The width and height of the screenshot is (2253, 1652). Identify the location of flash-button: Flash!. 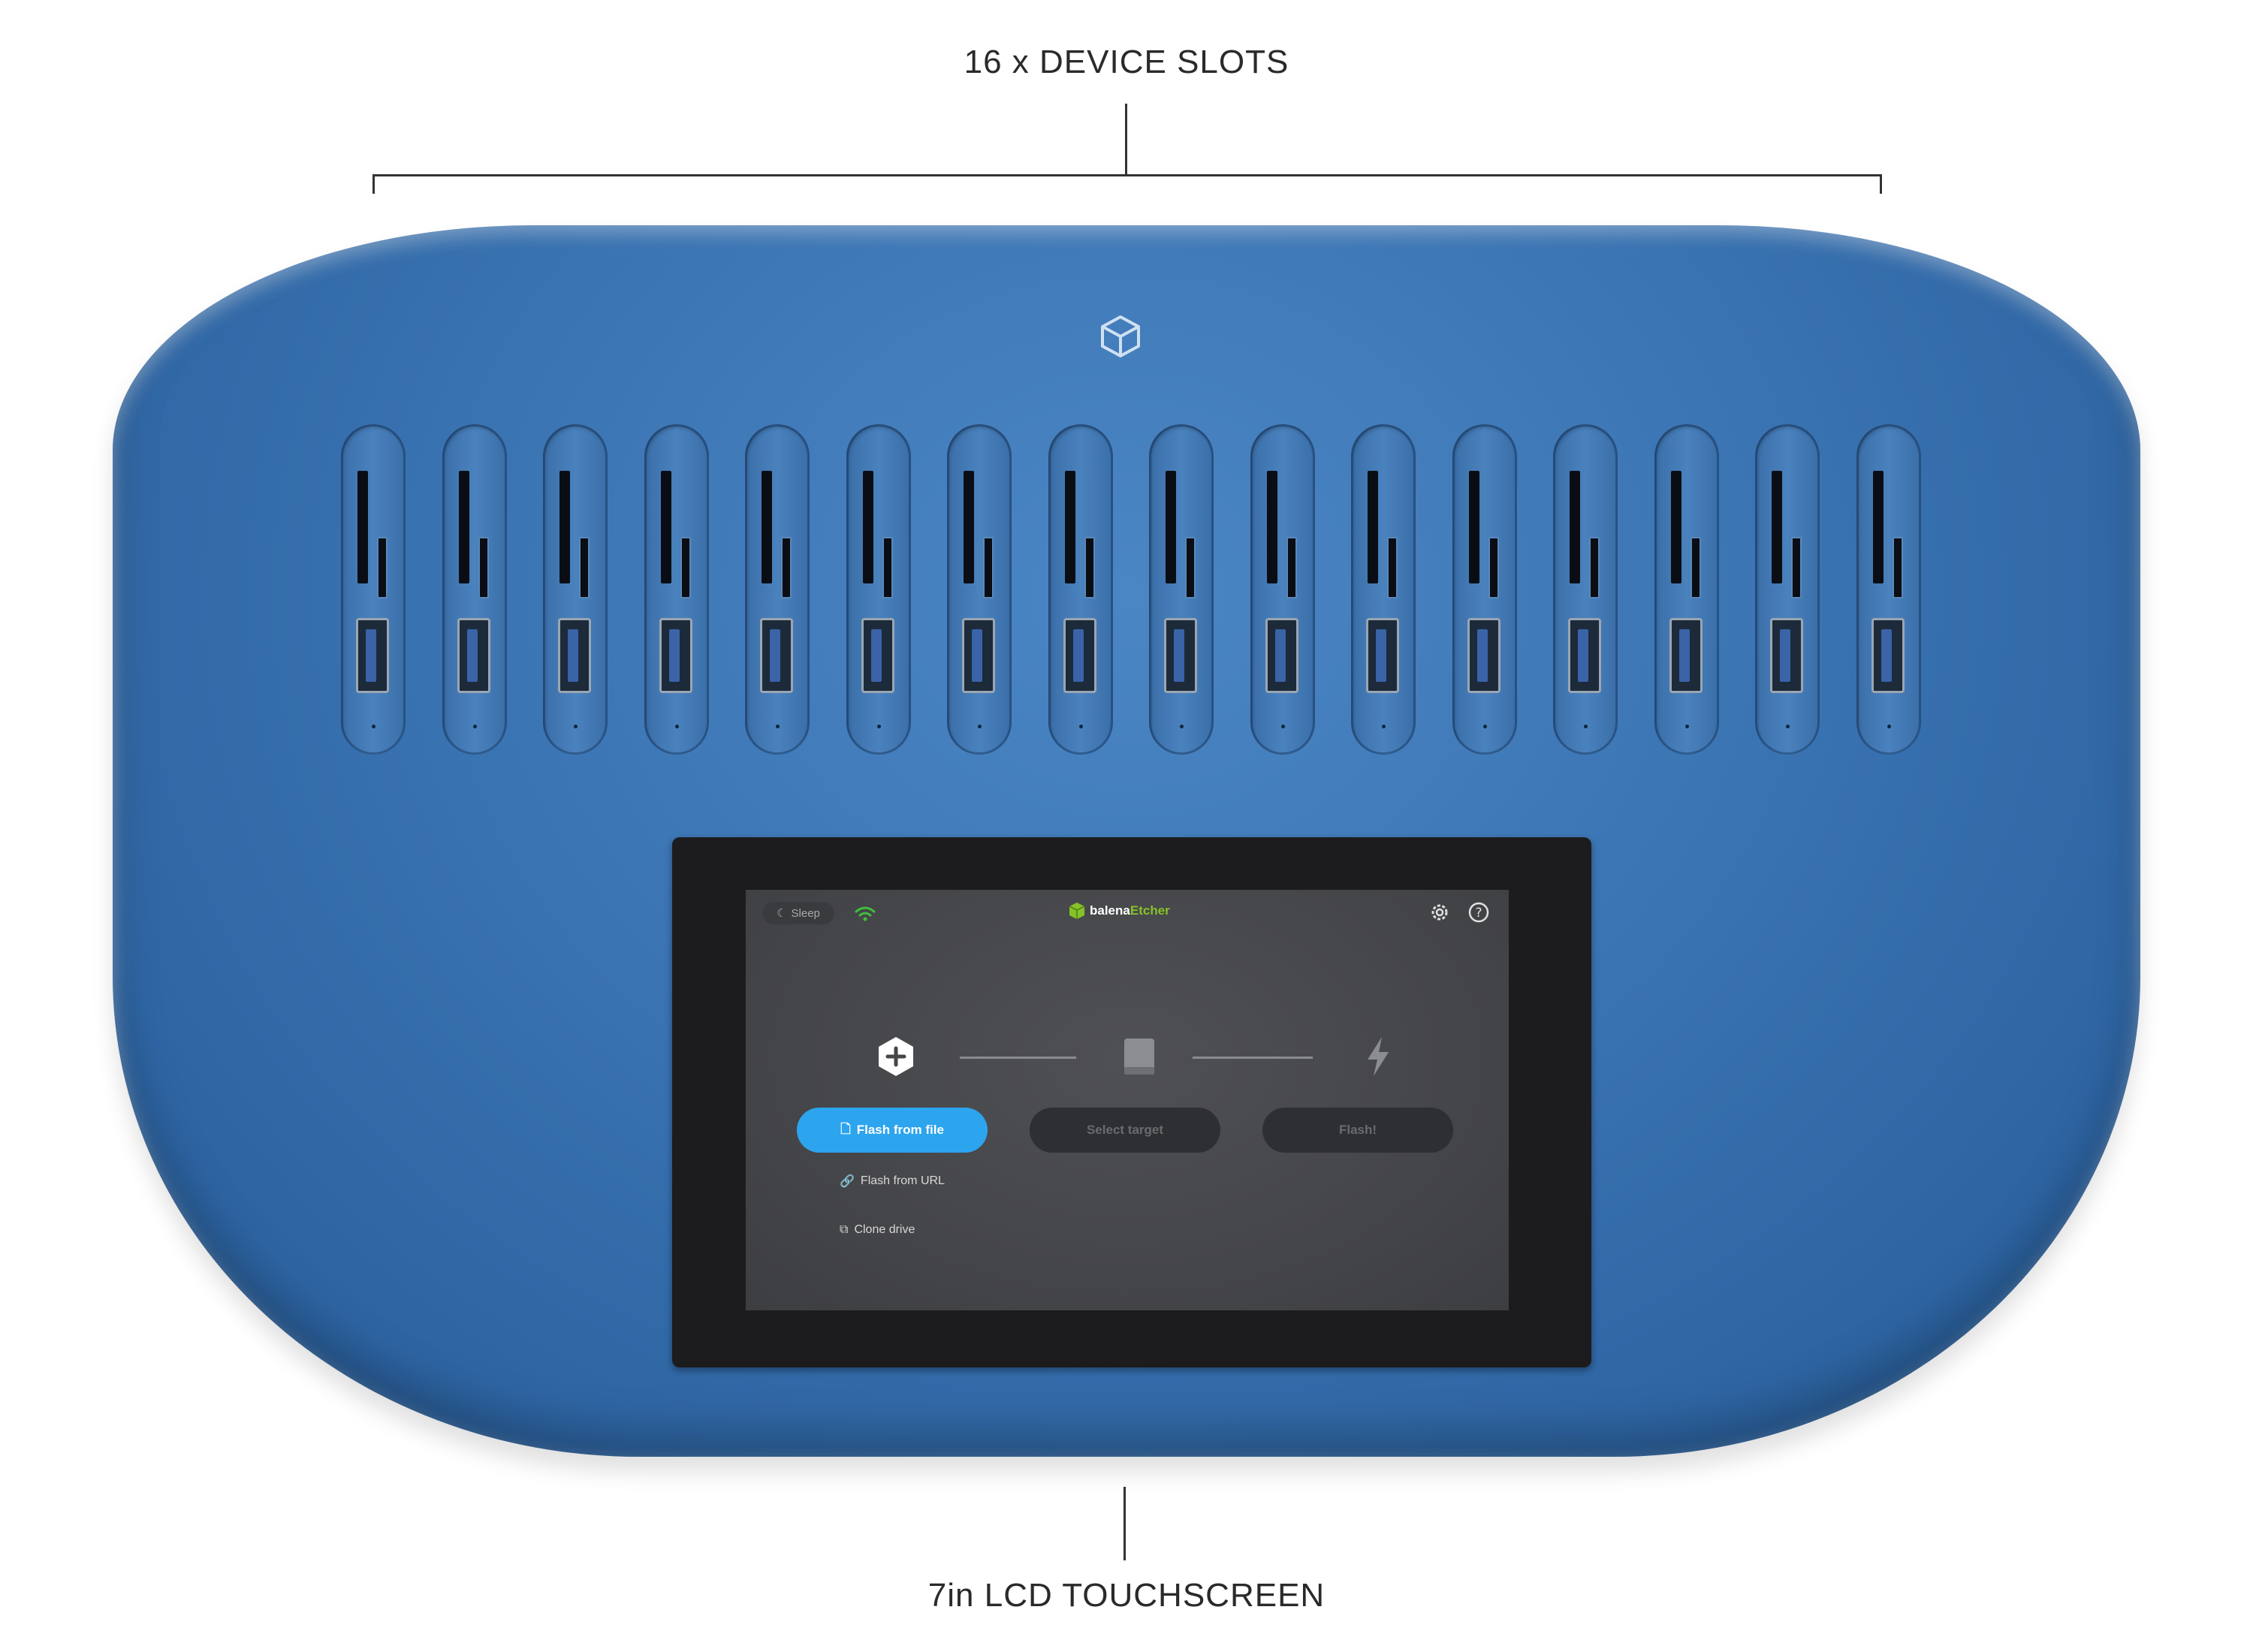
(1357, 1130).